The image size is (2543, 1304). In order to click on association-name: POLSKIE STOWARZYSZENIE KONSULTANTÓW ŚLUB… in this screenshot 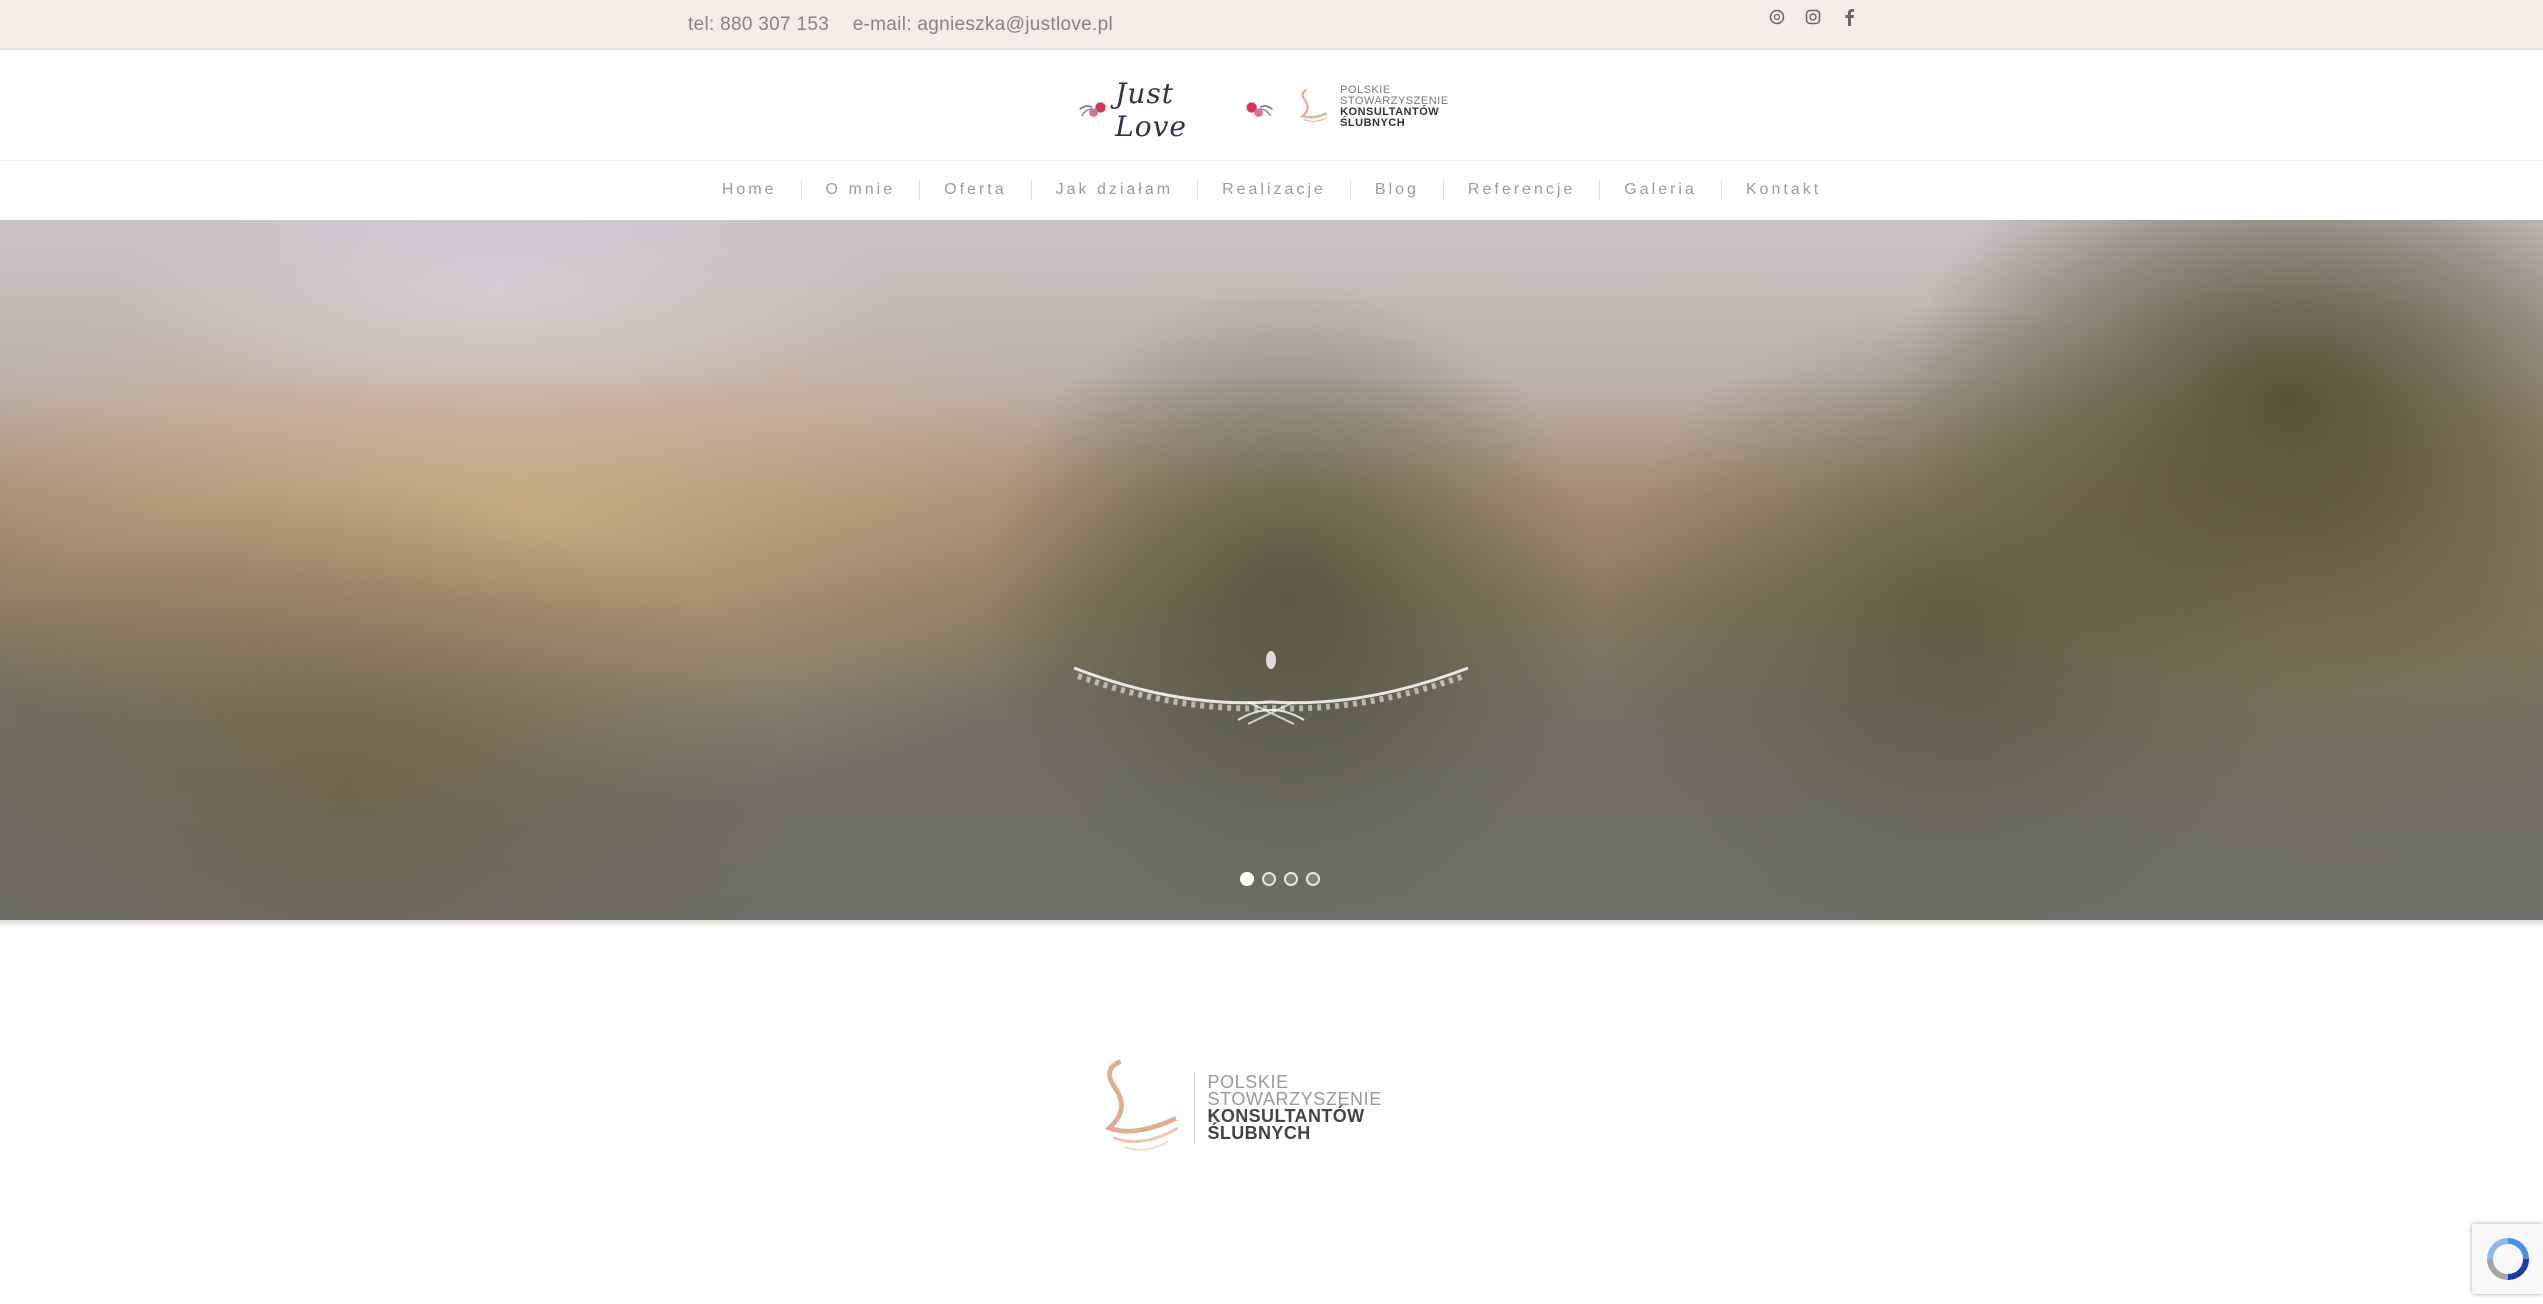, I will do `click(1331, 1107)`.